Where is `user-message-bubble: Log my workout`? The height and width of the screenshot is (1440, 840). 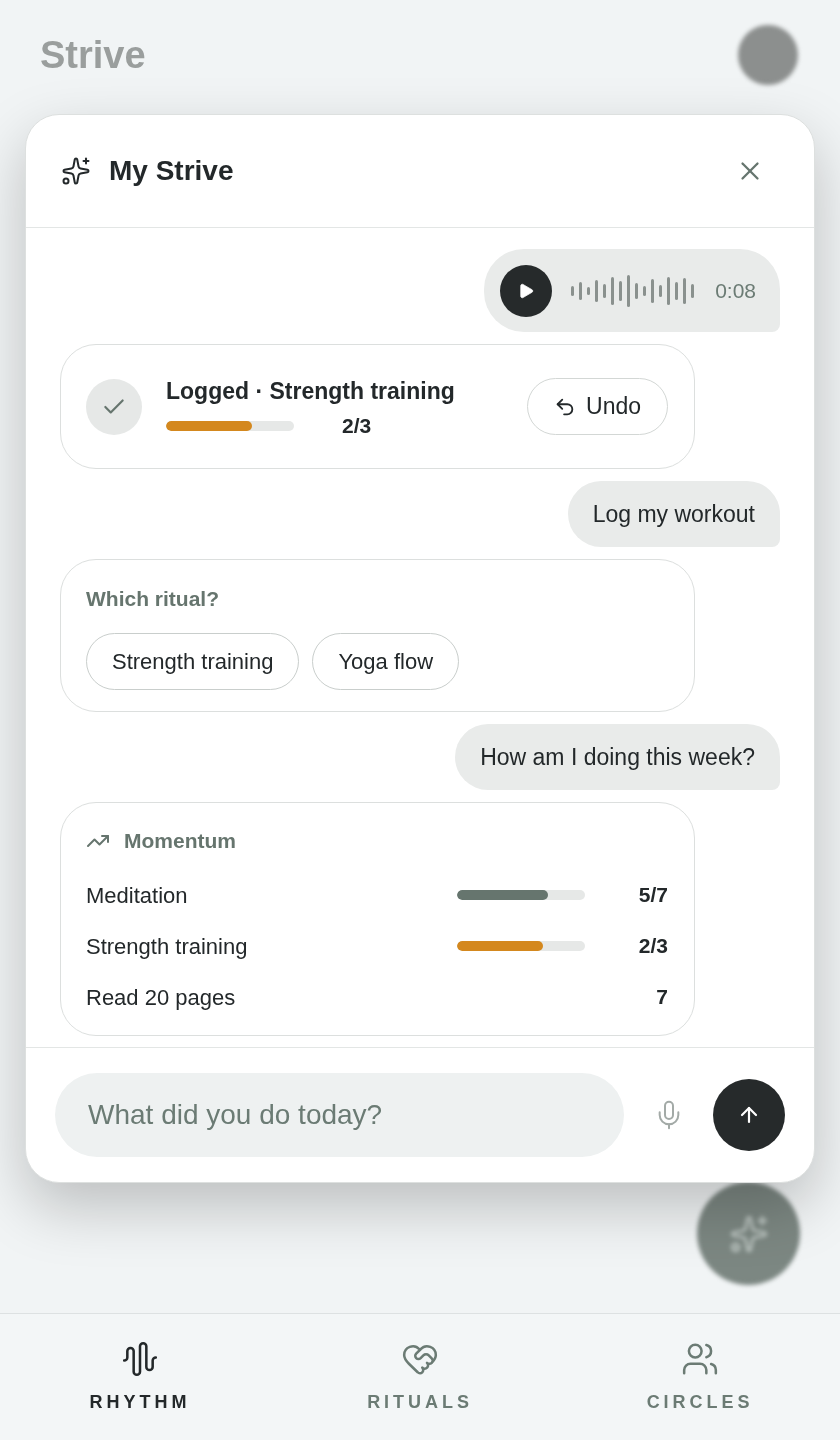
user-message-bubble: Log my workout is located at coordinates (673, 514).